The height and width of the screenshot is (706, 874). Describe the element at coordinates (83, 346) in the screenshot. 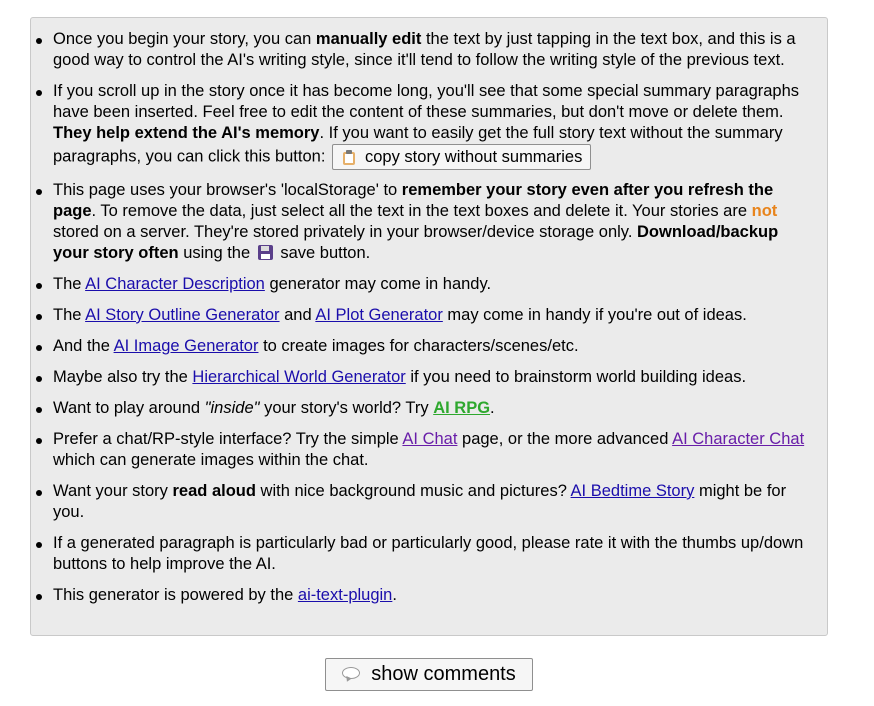

I see `tip-text: And the` at that location.